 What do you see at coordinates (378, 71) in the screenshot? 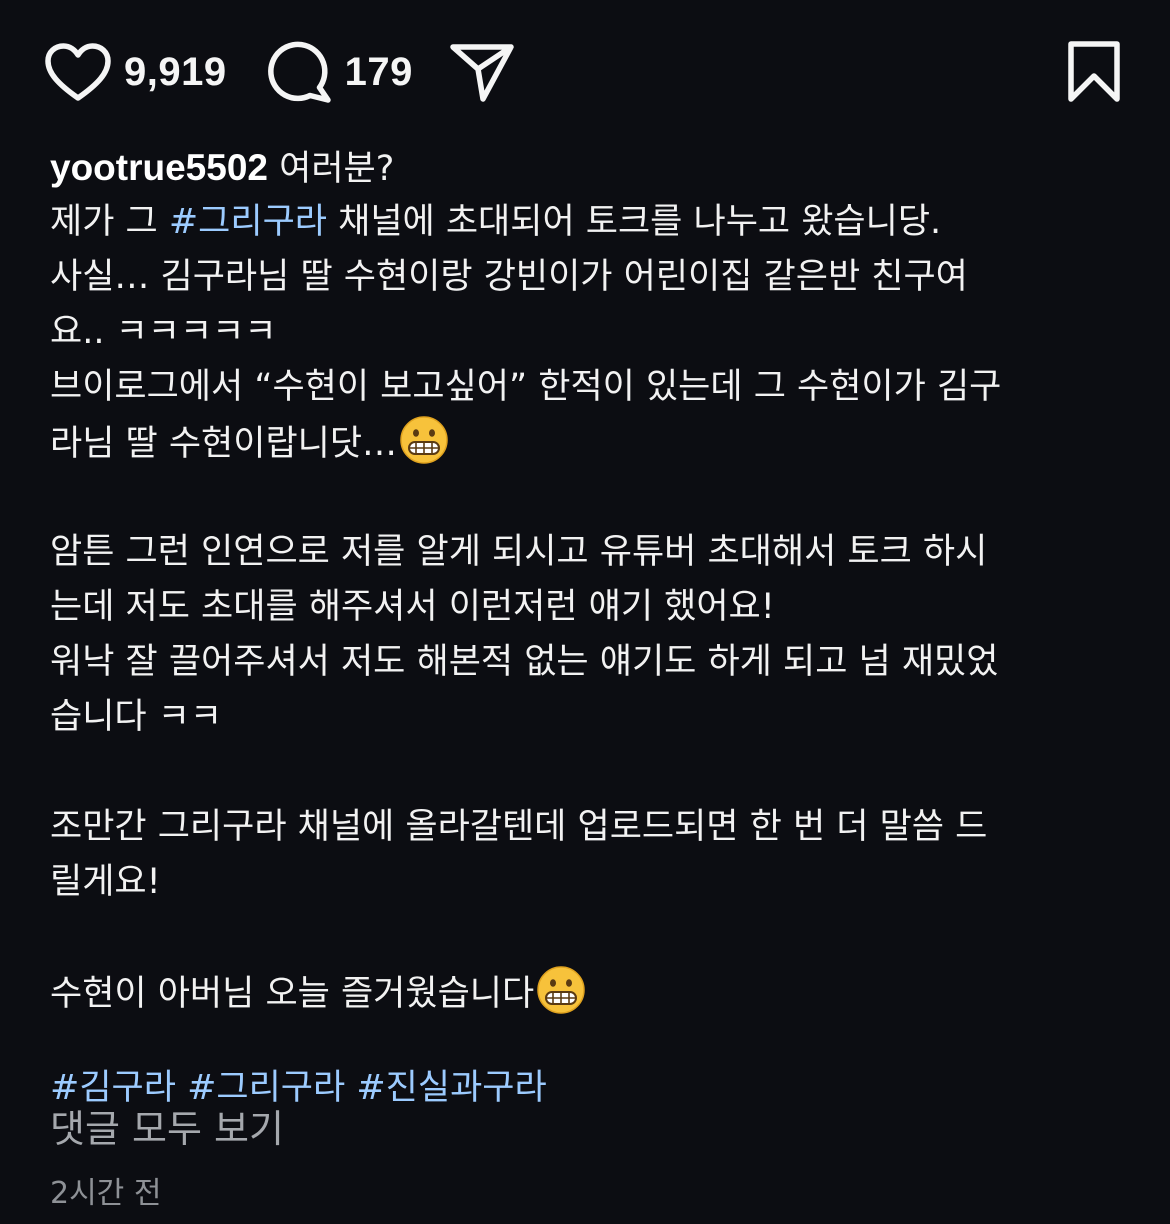
I see `comment-count: 179` at bounding box center [378, 71].